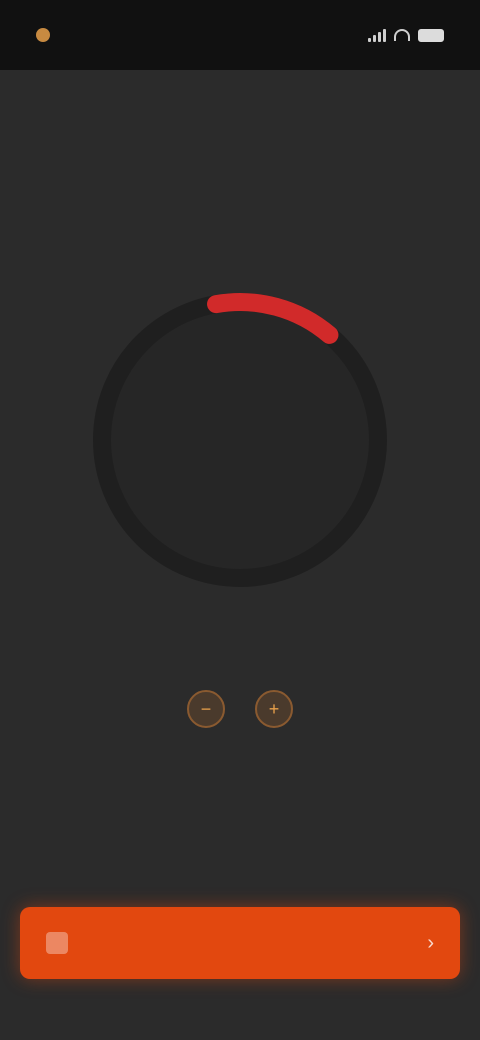  What do you see at coordinates (431, 35) in the screenshot?
I see `battery-icon` at bounding box center [431, 35].